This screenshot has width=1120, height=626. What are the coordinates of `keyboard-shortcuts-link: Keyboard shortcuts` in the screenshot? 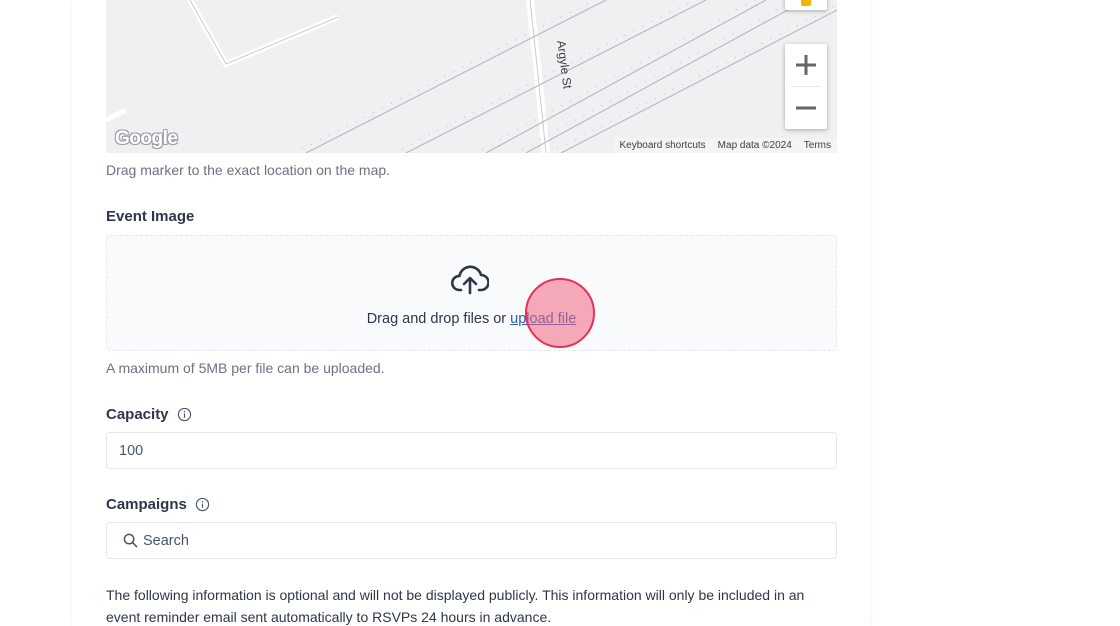 It's located at (663, 145).